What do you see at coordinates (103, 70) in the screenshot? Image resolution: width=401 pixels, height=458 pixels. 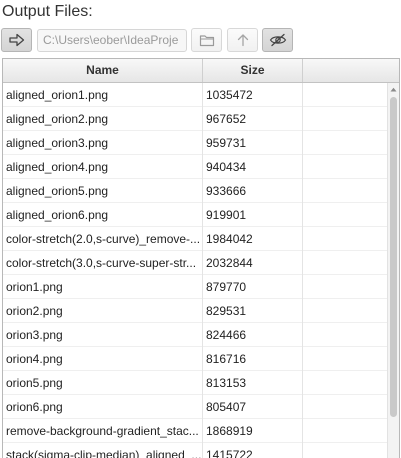 I see `column-header-name: Name` at bounding box center [103, 70].